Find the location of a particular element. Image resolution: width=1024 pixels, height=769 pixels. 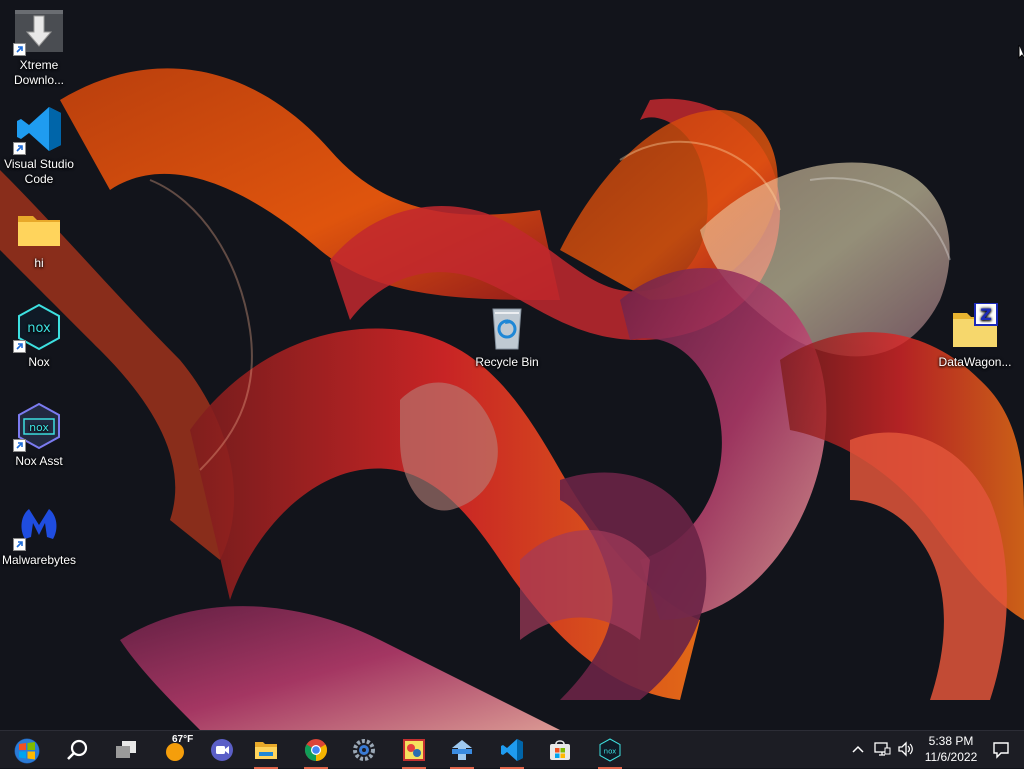

desktop-icon-visual-studio-code: Visual Studio Code is located at coordinates (39, 143).